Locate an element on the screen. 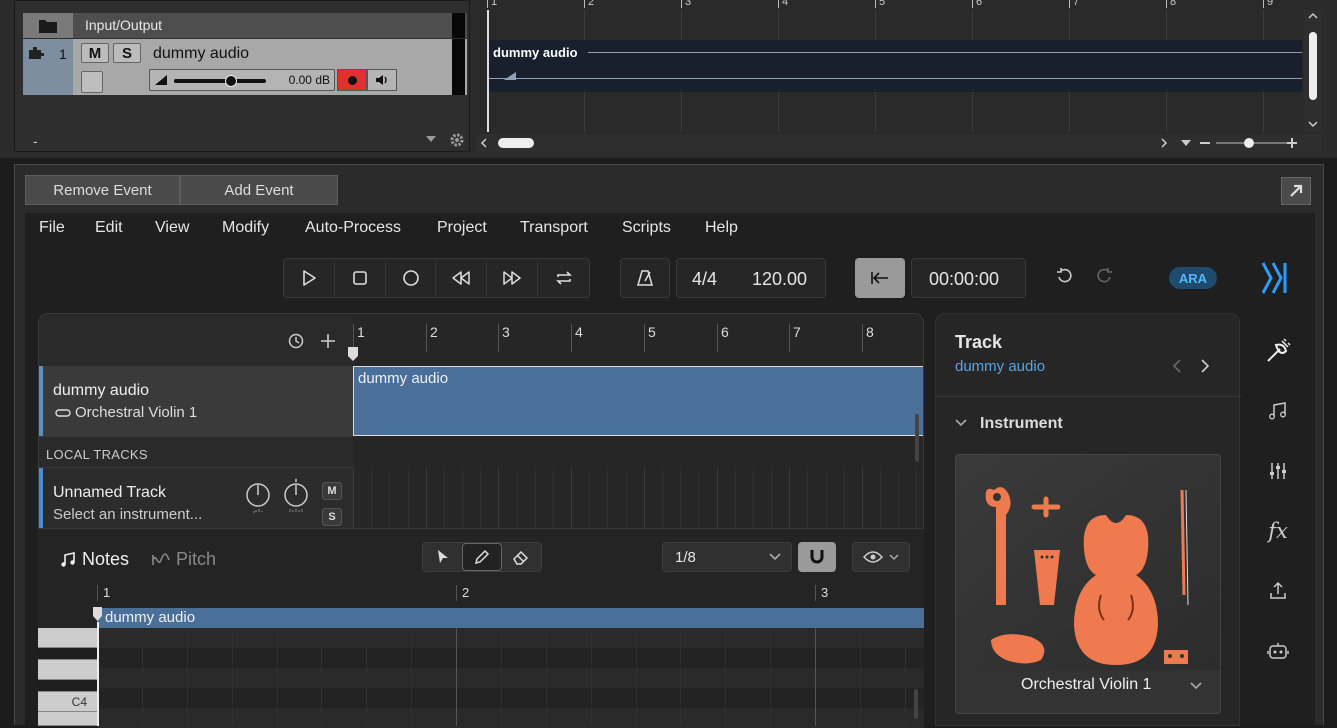 The height and width of the screenshot is (728, 1337). chevron-up-icon is located at coordinates (1313, 16).